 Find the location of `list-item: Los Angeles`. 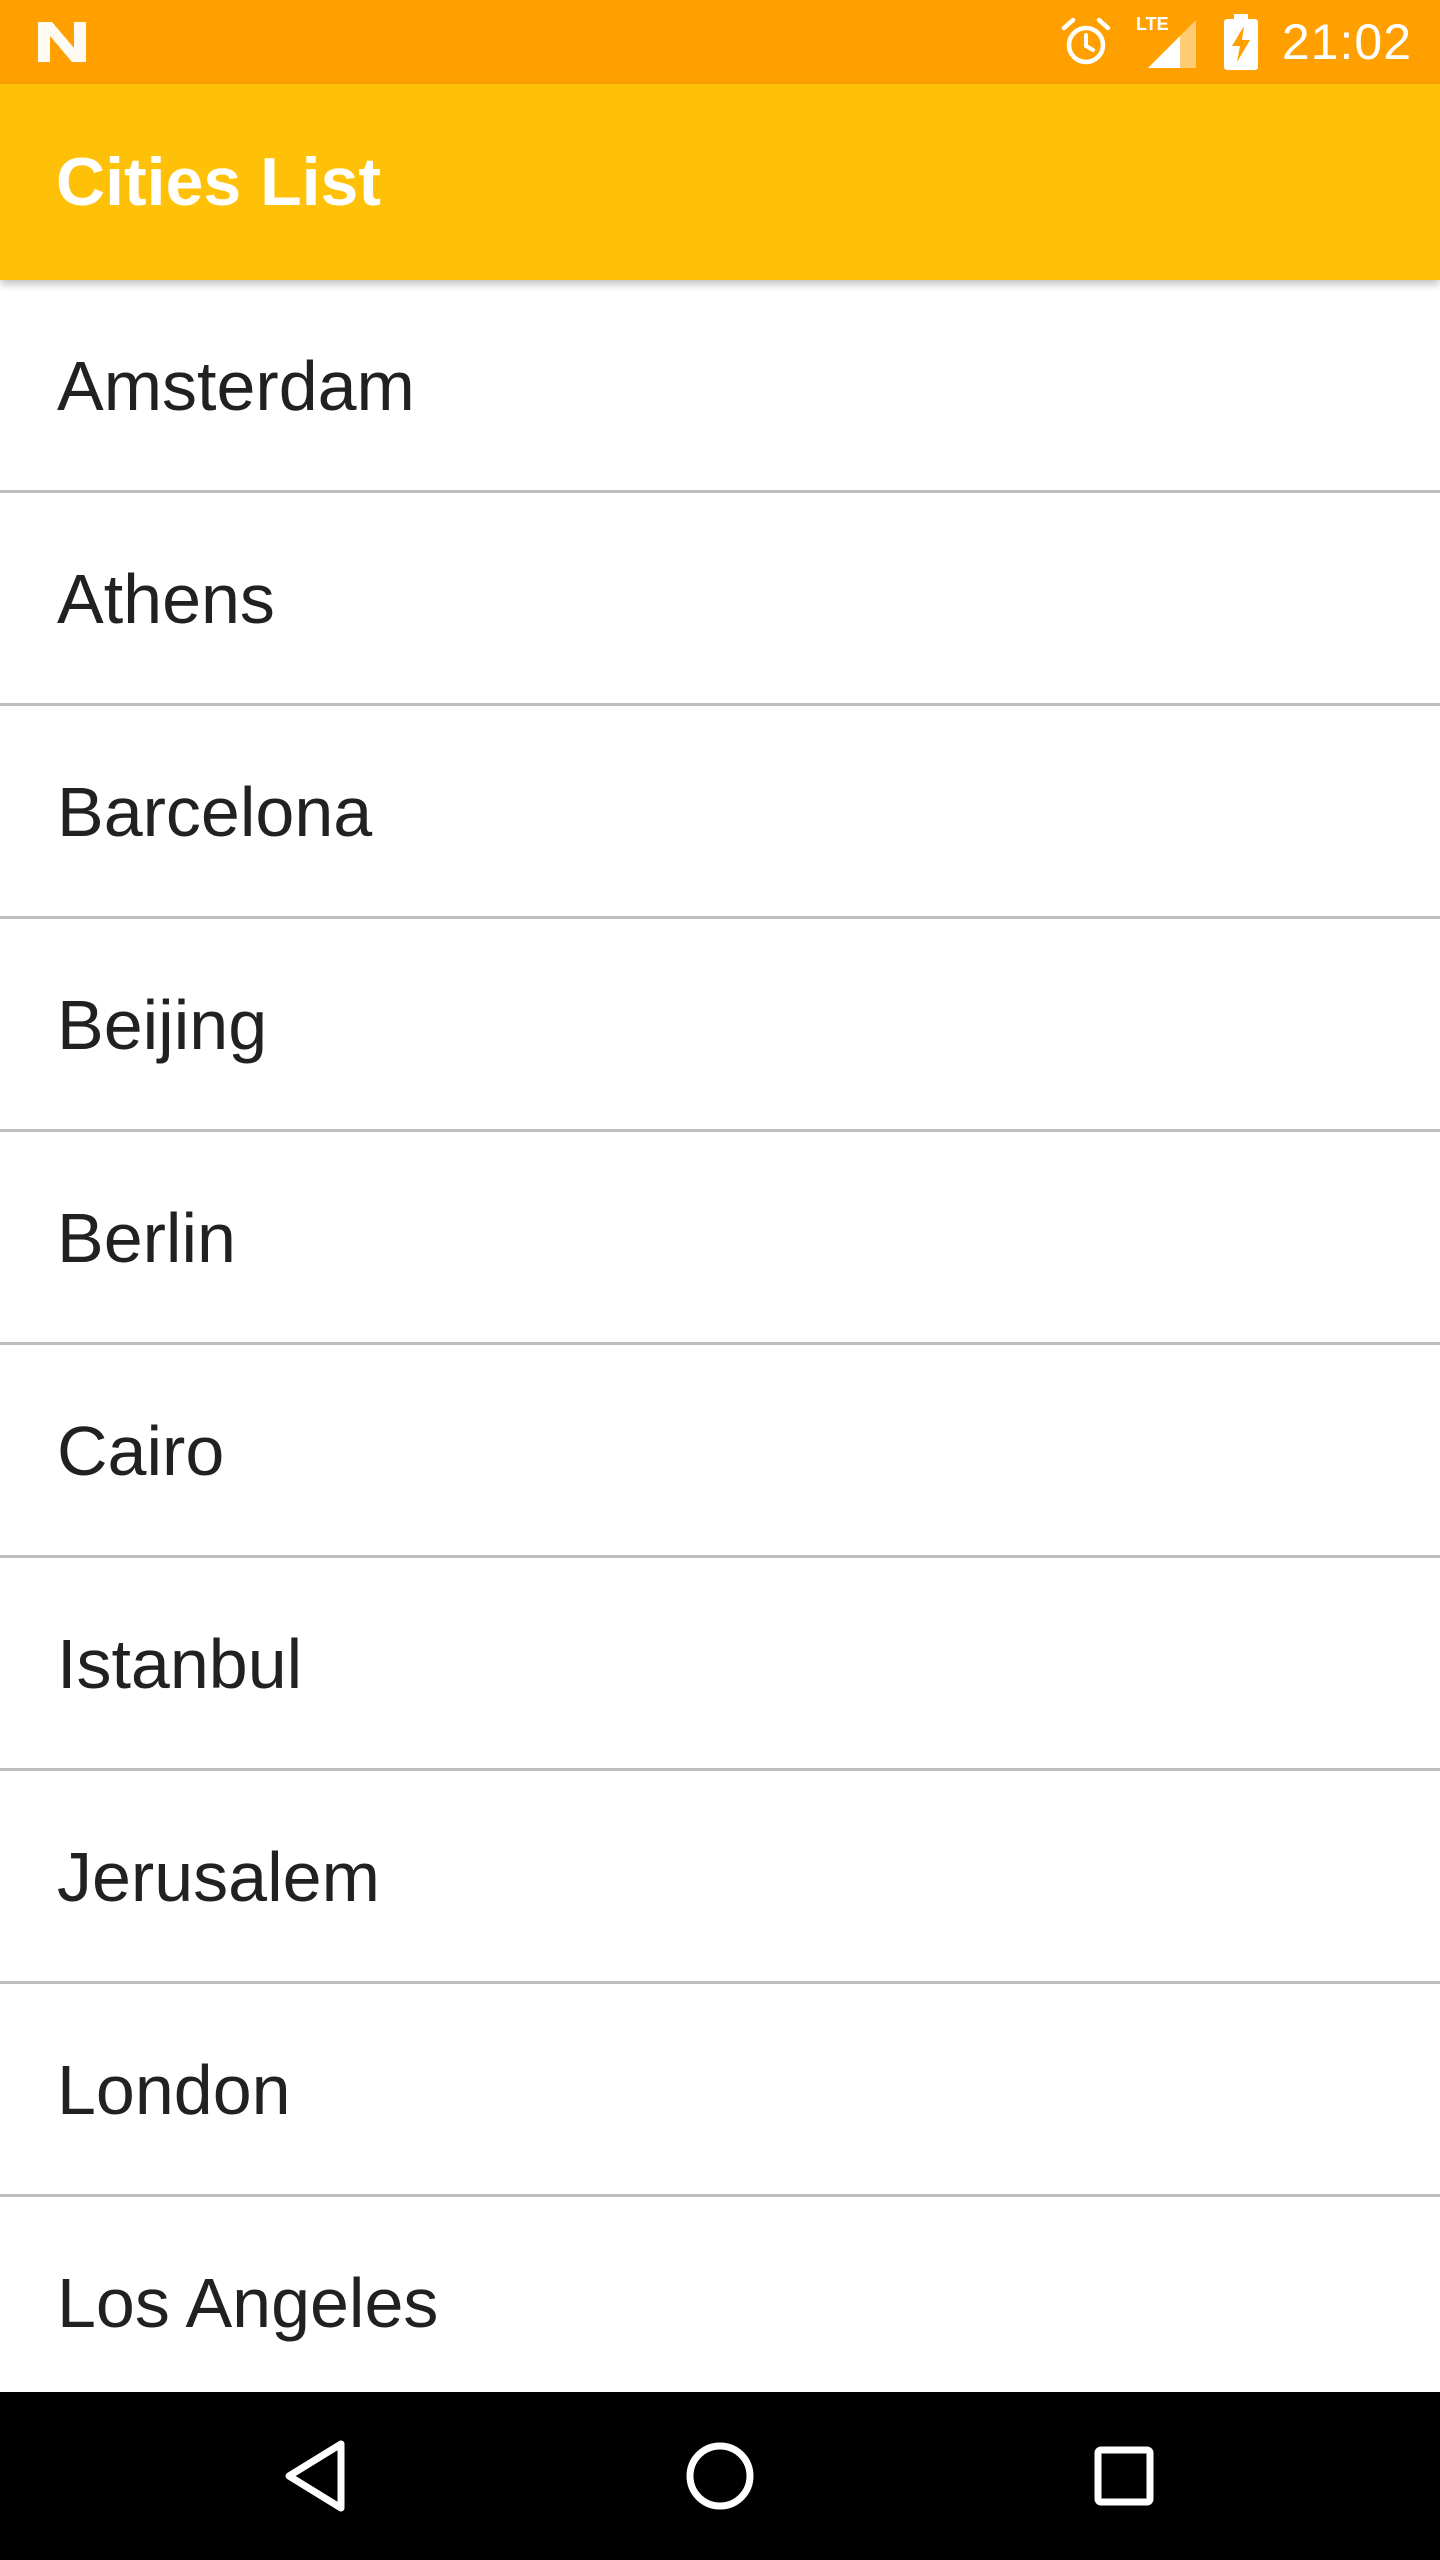

list-item: Los Angeles is located at coordinates (720, 2294).